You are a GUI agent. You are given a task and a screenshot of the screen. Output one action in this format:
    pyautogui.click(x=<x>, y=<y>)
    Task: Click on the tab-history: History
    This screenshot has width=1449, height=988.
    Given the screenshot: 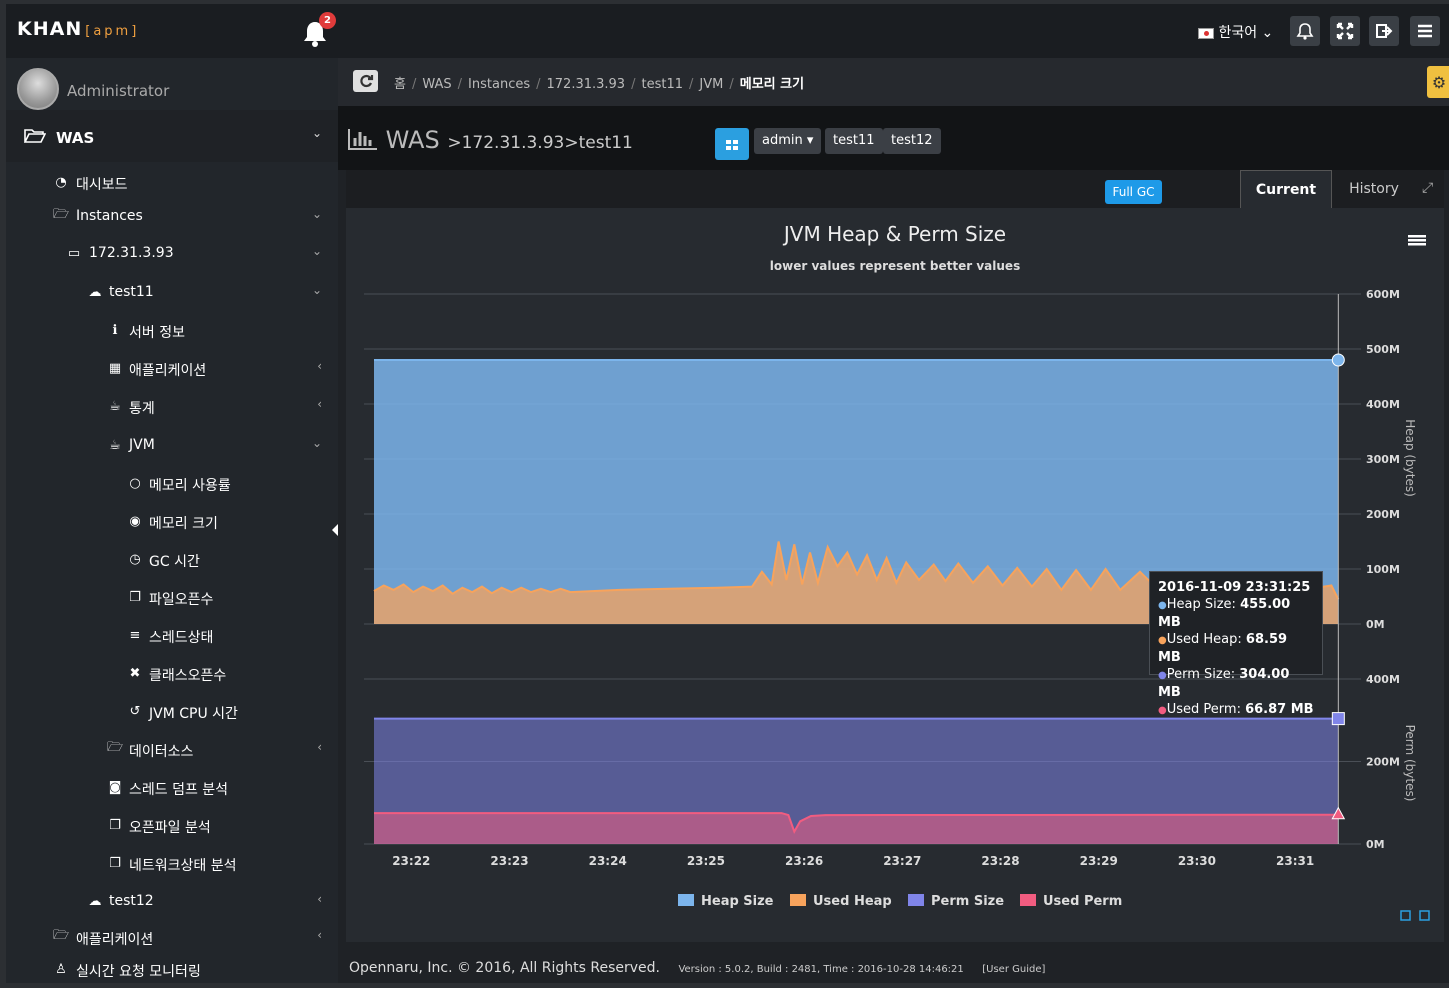 What is the action you would take?
    pyautogui.click(x=1374, y=189)
    